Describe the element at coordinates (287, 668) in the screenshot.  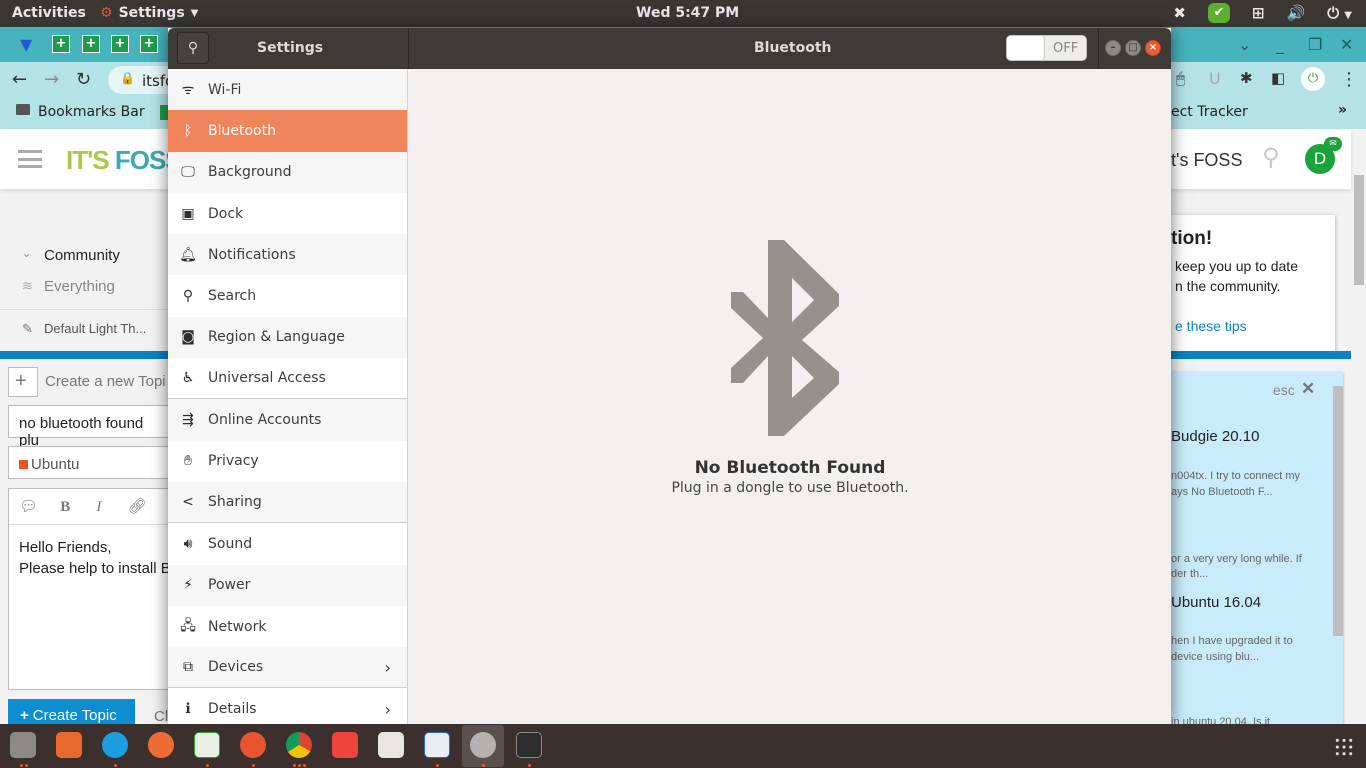
I see `sidebar-item-devices: ⧉ Devices ›` at that location.